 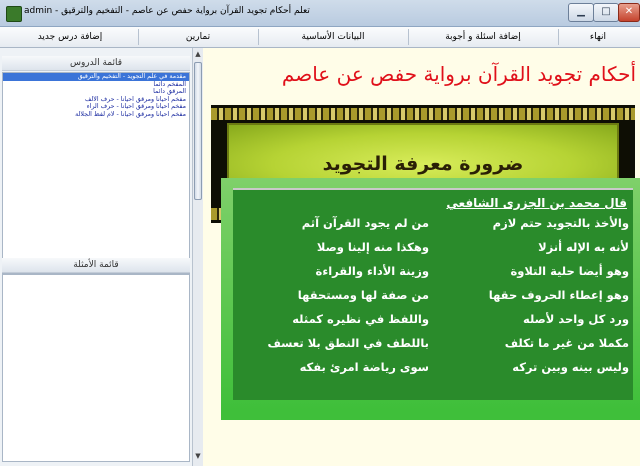 What do you see at coordinates (197, 257) in the screenshot?
I see `content-scrollbar: ▲ ▼` at bounding box center [197, 257].